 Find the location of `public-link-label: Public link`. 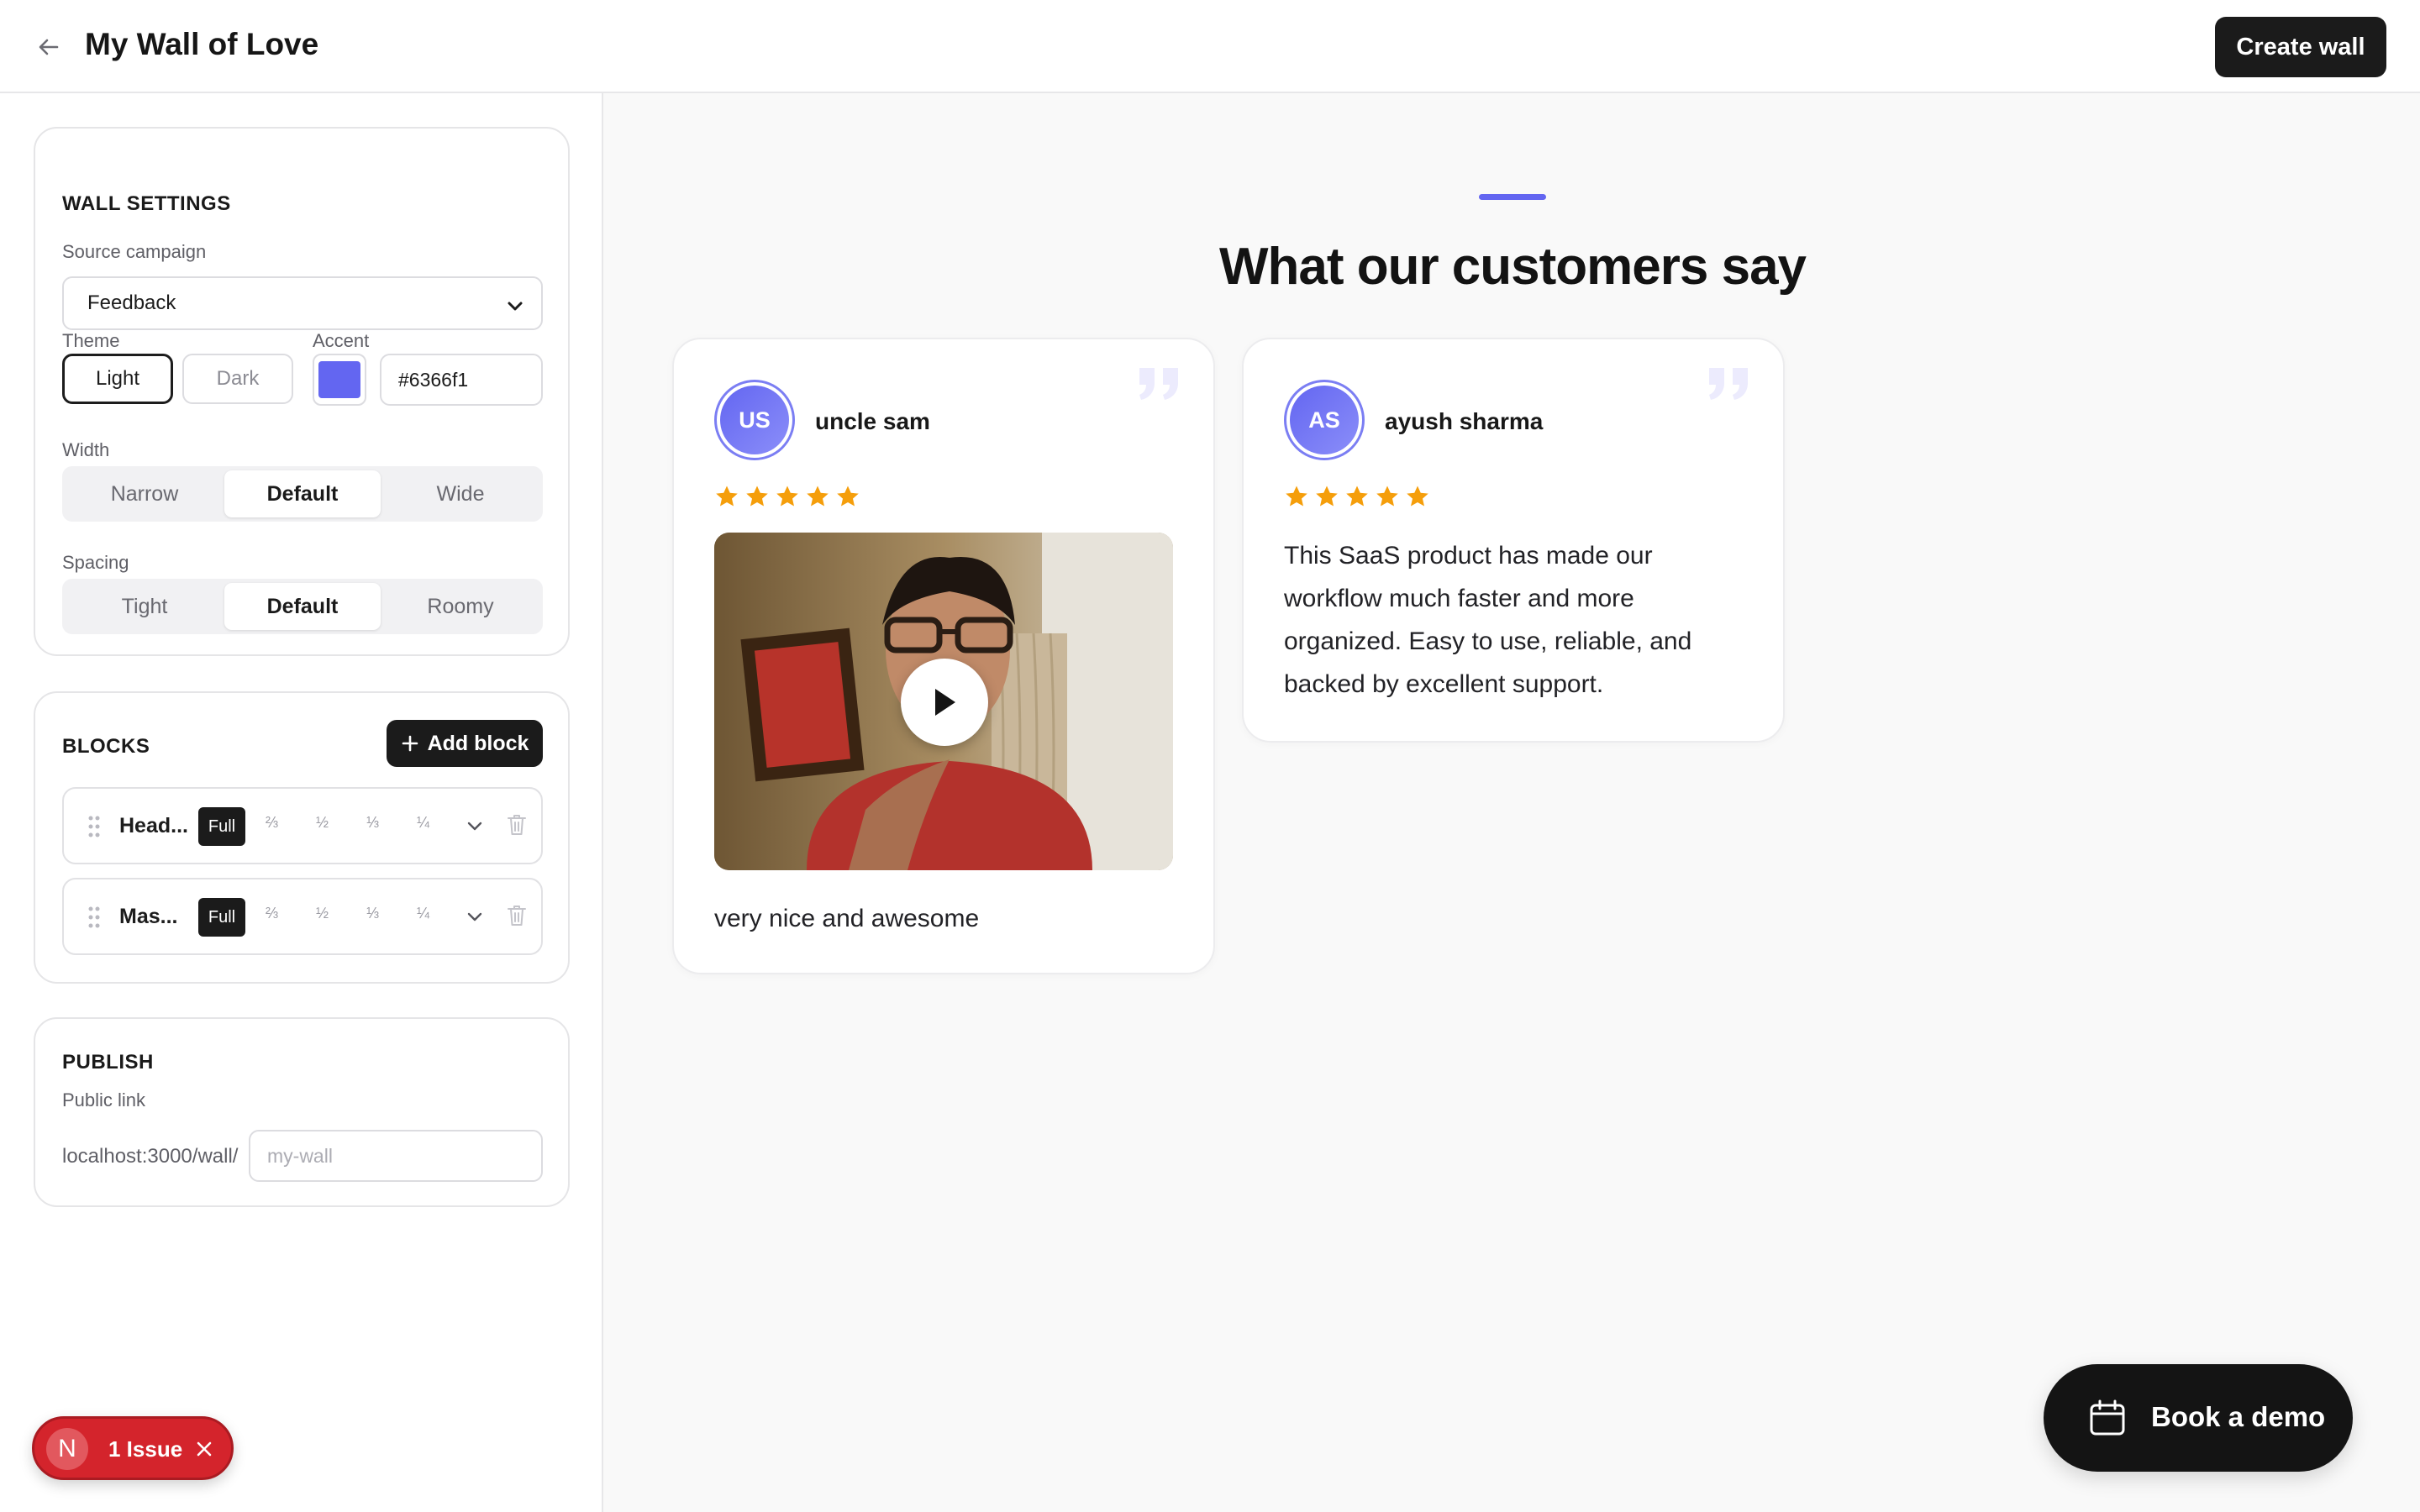

public-link-label: Public link is located at coordinates (104, 1099).